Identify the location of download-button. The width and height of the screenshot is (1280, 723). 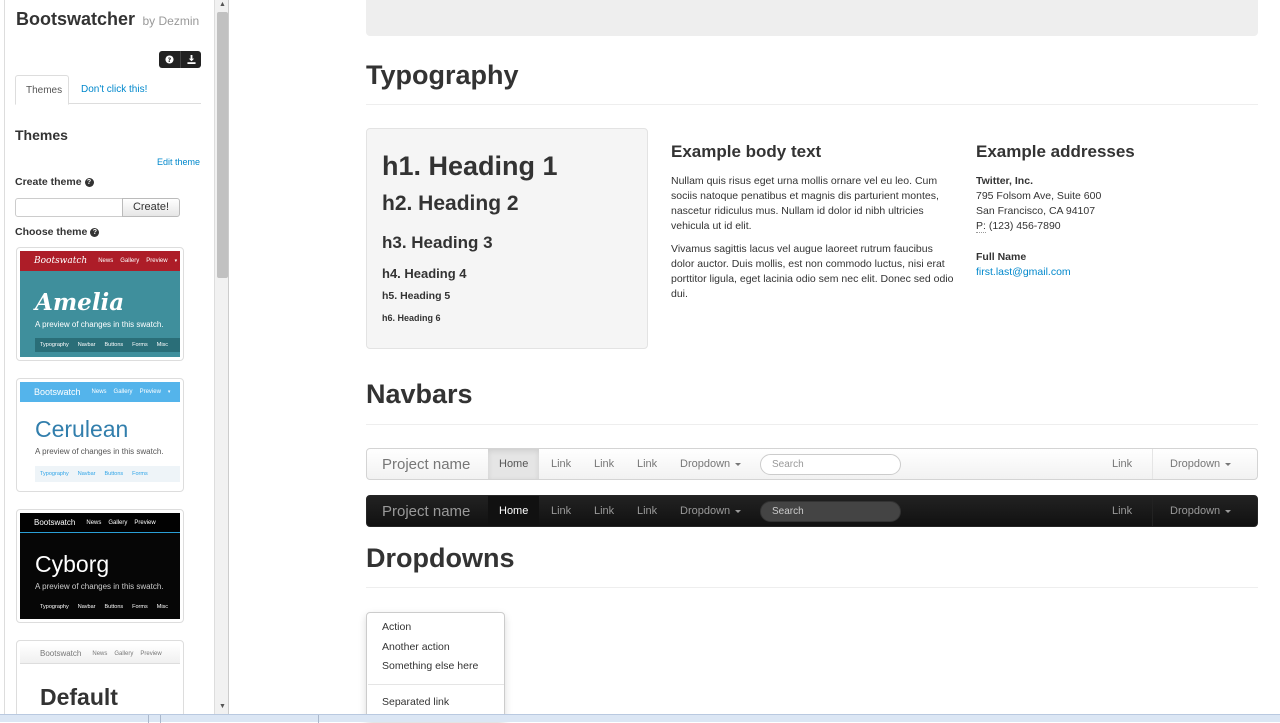
(190, 59).